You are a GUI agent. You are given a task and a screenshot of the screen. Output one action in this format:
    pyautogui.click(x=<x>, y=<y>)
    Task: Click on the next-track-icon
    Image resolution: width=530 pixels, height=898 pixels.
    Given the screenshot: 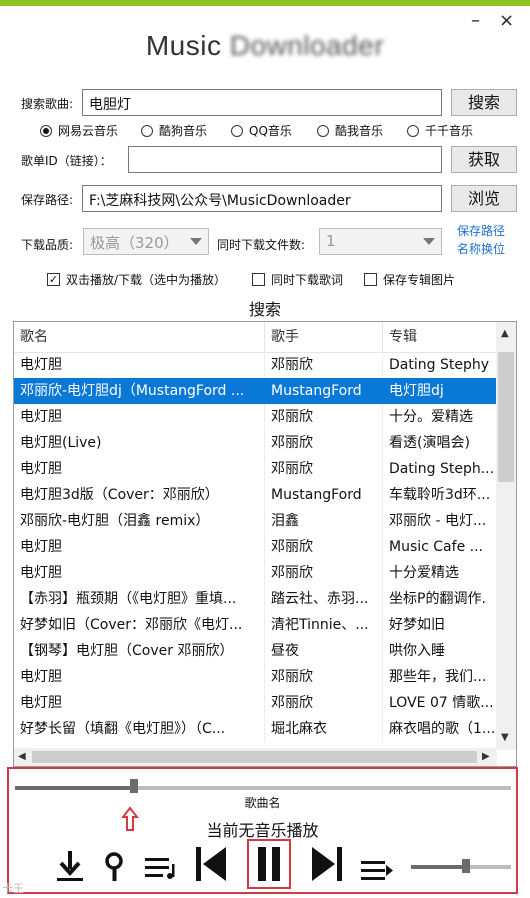 What is the action you would take?
    pyautogui.click(x=327, y=864)
    